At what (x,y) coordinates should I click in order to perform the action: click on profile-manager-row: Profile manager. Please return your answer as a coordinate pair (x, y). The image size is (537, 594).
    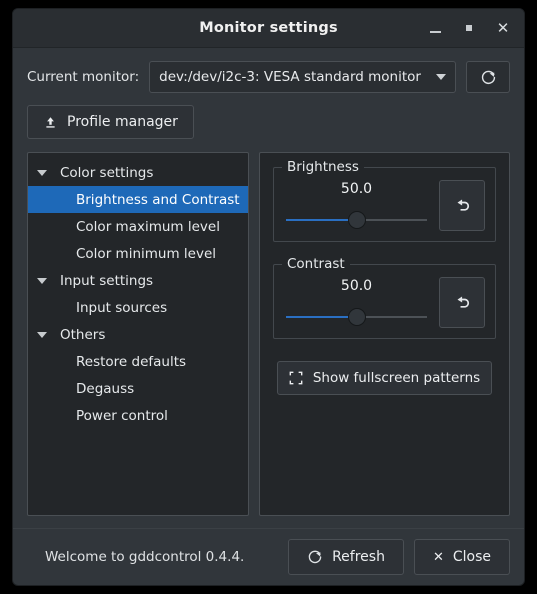
    Looking at the image, I should click on (268, 116).